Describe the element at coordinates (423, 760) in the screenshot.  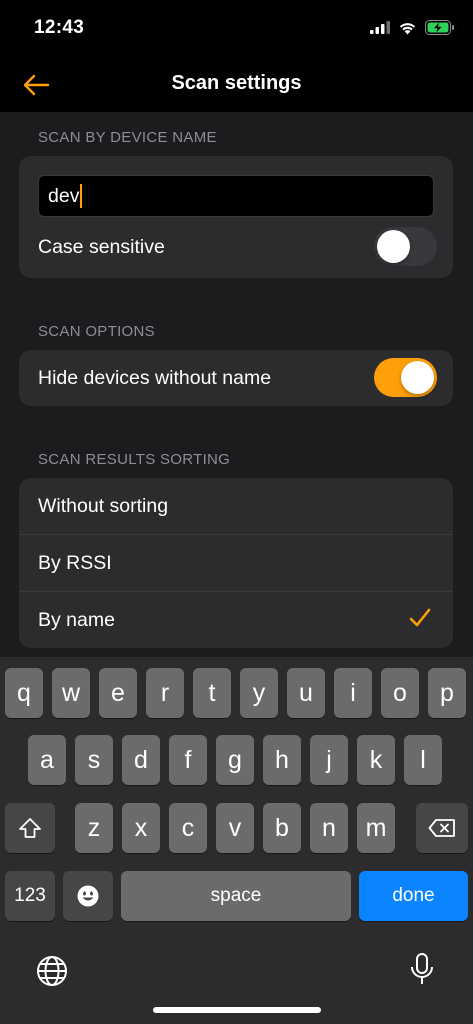
I see `key-l: l` at that location.